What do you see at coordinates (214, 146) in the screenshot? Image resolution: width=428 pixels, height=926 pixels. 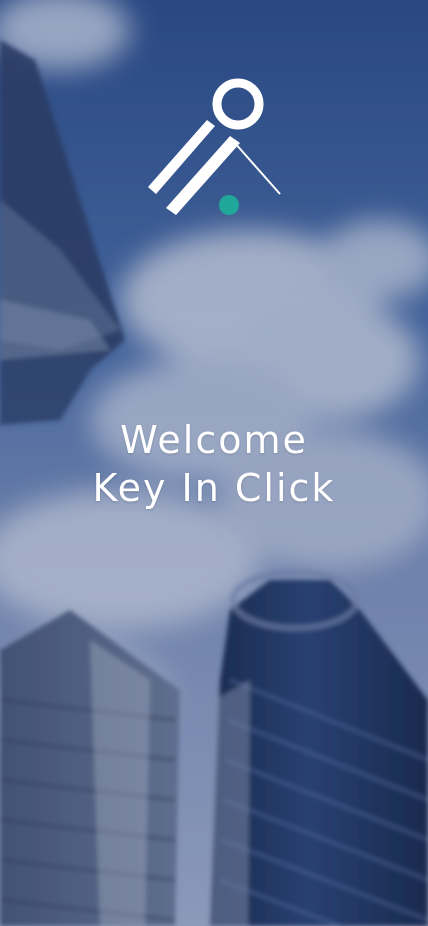 I see `key-in-click-logo-icon` at bounding box center [214, 146].